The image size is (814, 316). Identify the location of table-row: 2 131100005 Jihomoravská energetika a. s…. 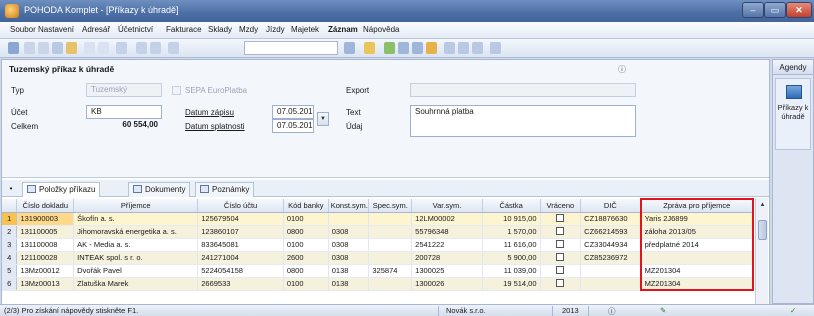
(378, 232).